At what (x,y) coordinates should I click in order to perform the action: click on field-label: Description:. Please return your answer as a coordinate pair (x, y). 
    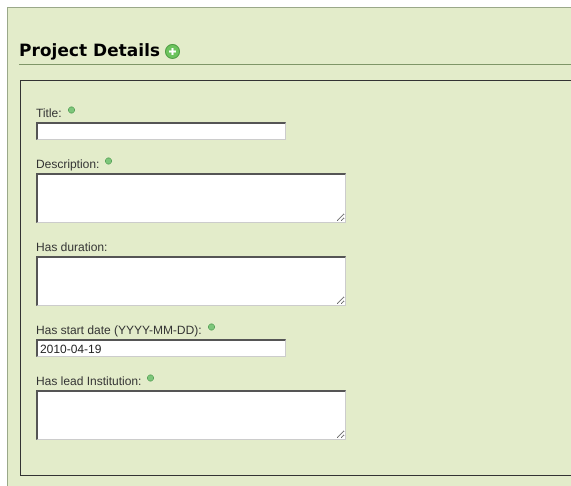
    Looking at the image, I should click on (74, 164).